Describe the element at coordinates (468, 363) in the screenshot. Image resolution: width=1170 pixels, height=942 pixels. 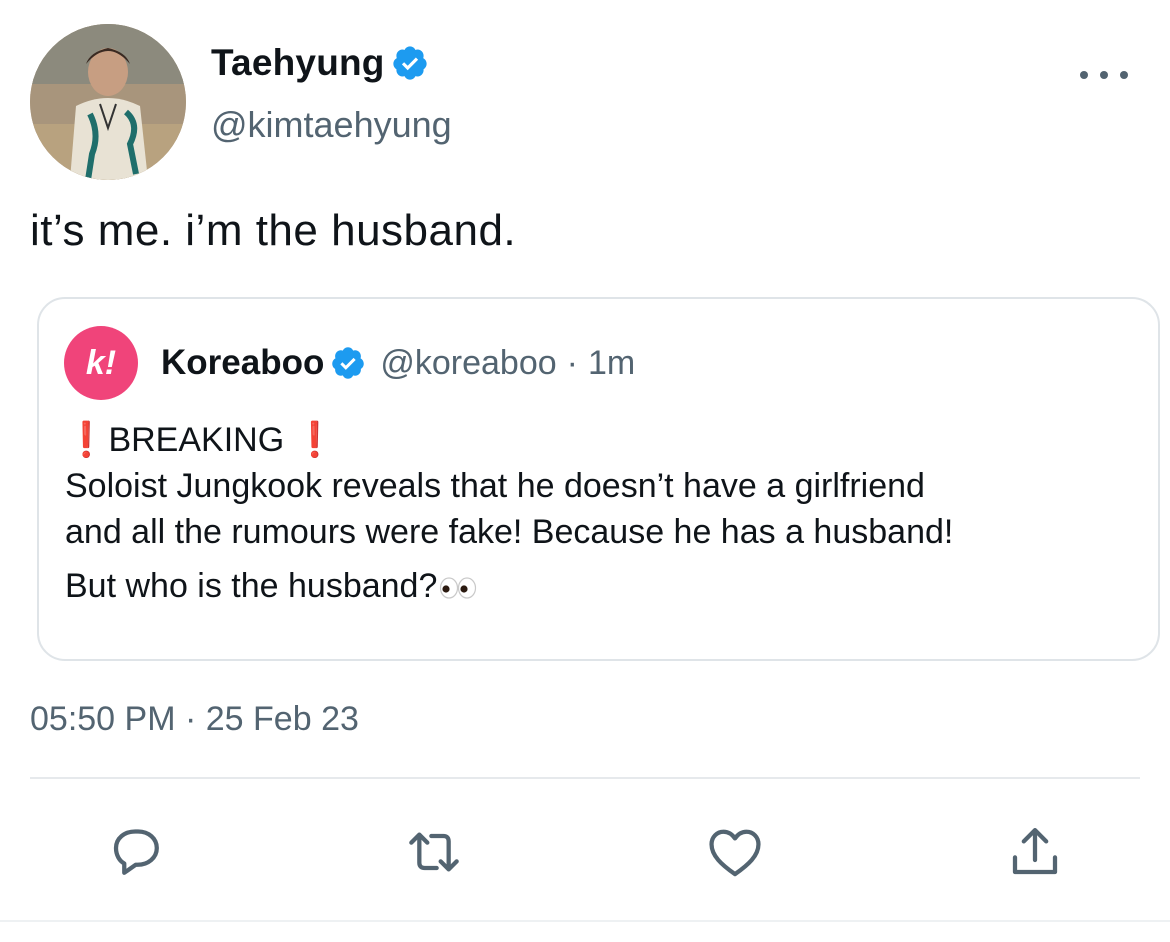
I see `quoted-handle: @koreaboo` at that location.